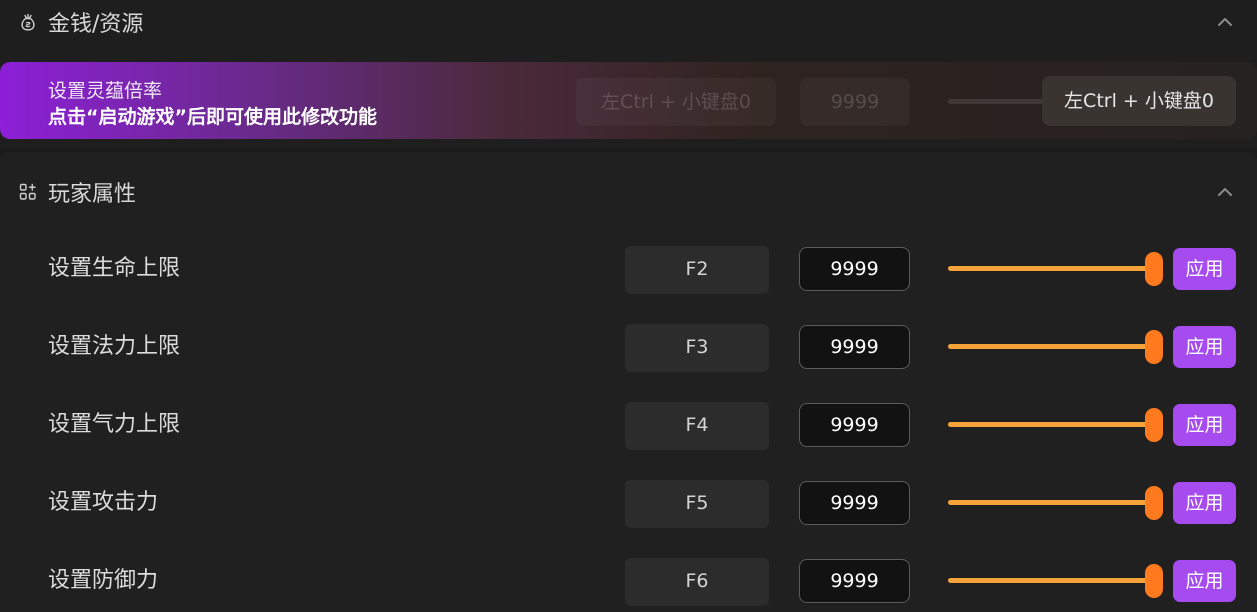 The image size is (1257, 612). I want to click on money-bag-icon, so click(28, 22).